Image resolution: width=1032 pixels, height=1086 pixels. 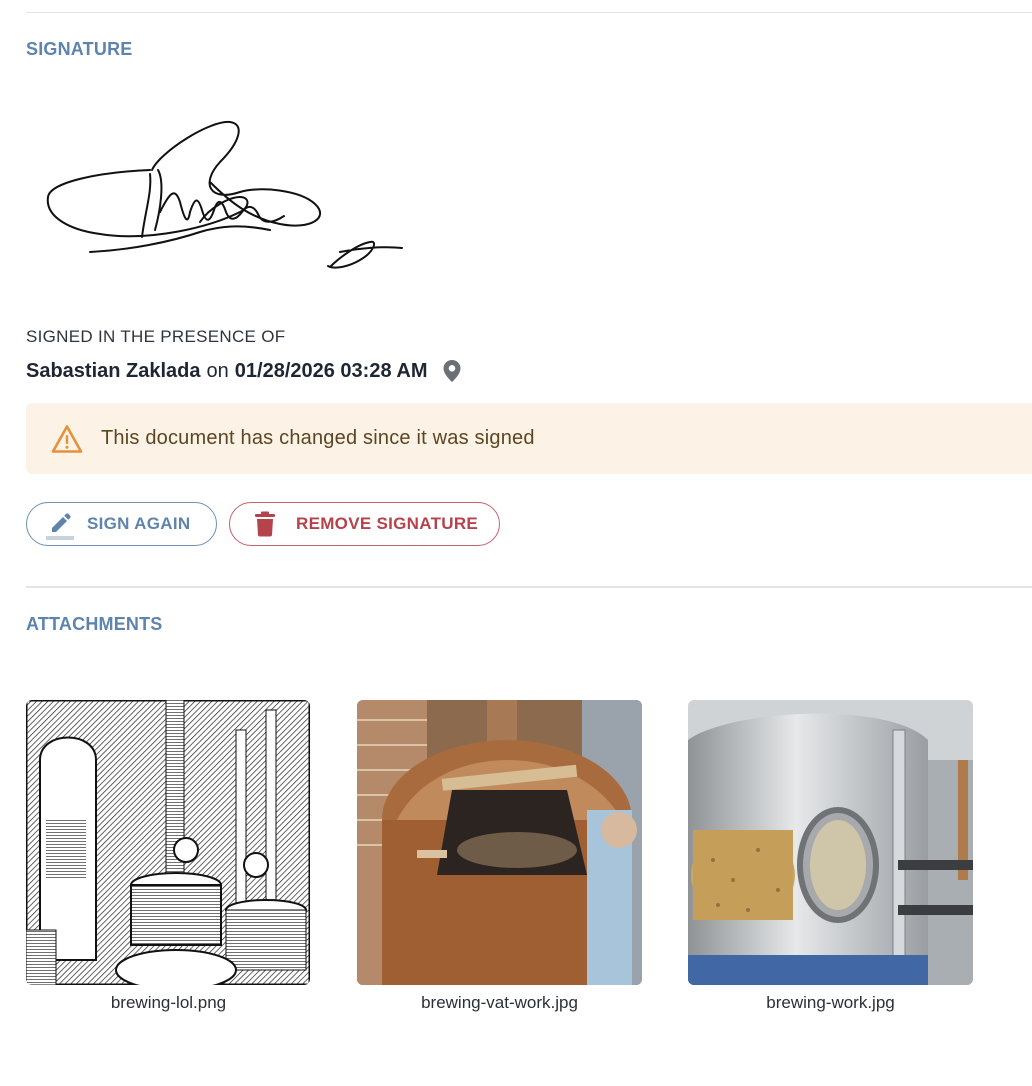 I want to click on remove-signature-button: REMOVE SIGNATURE, so click(x=364, y=524).